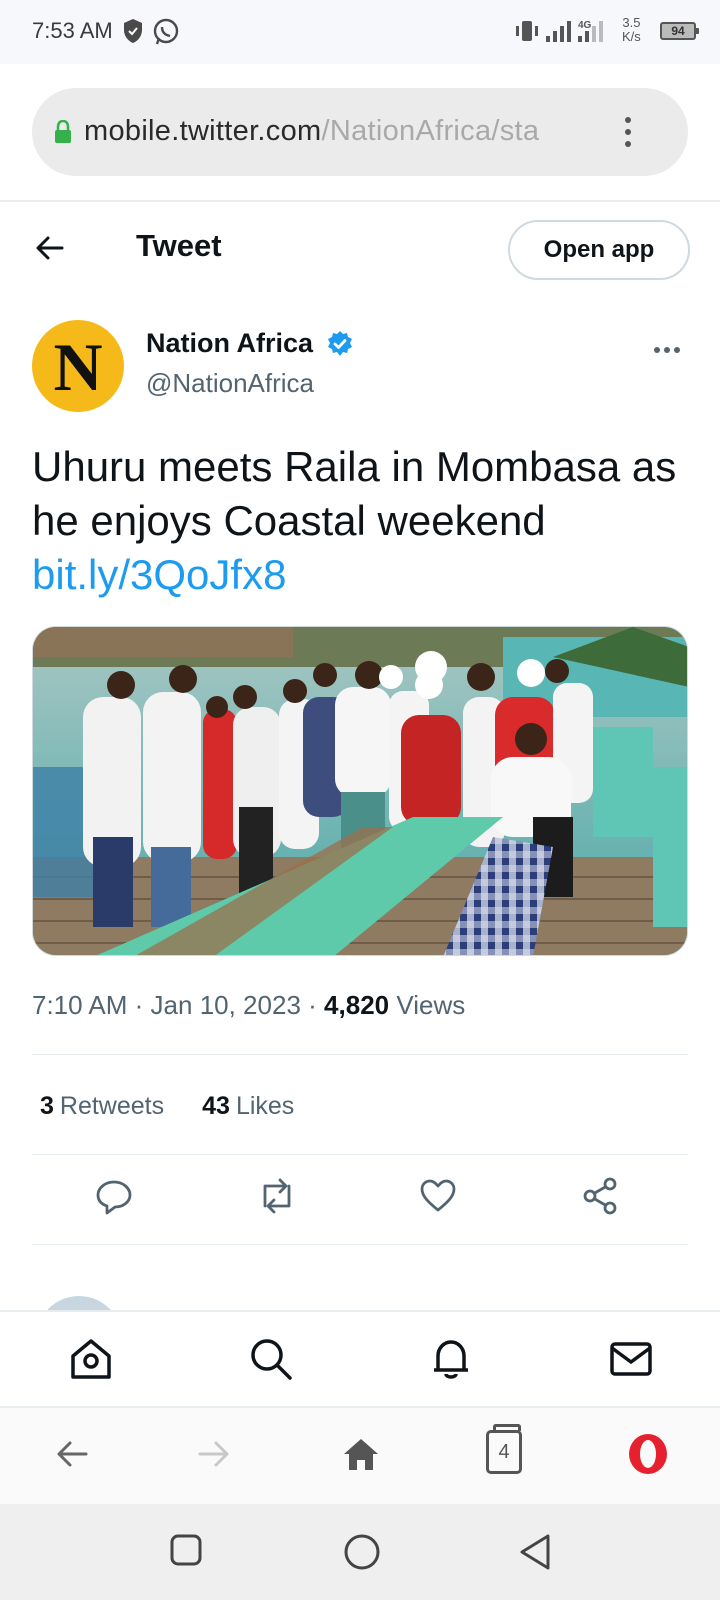  Describe the element at coordinates (451, 1359) in the screenshot. I see `notifications-icon` at that location.